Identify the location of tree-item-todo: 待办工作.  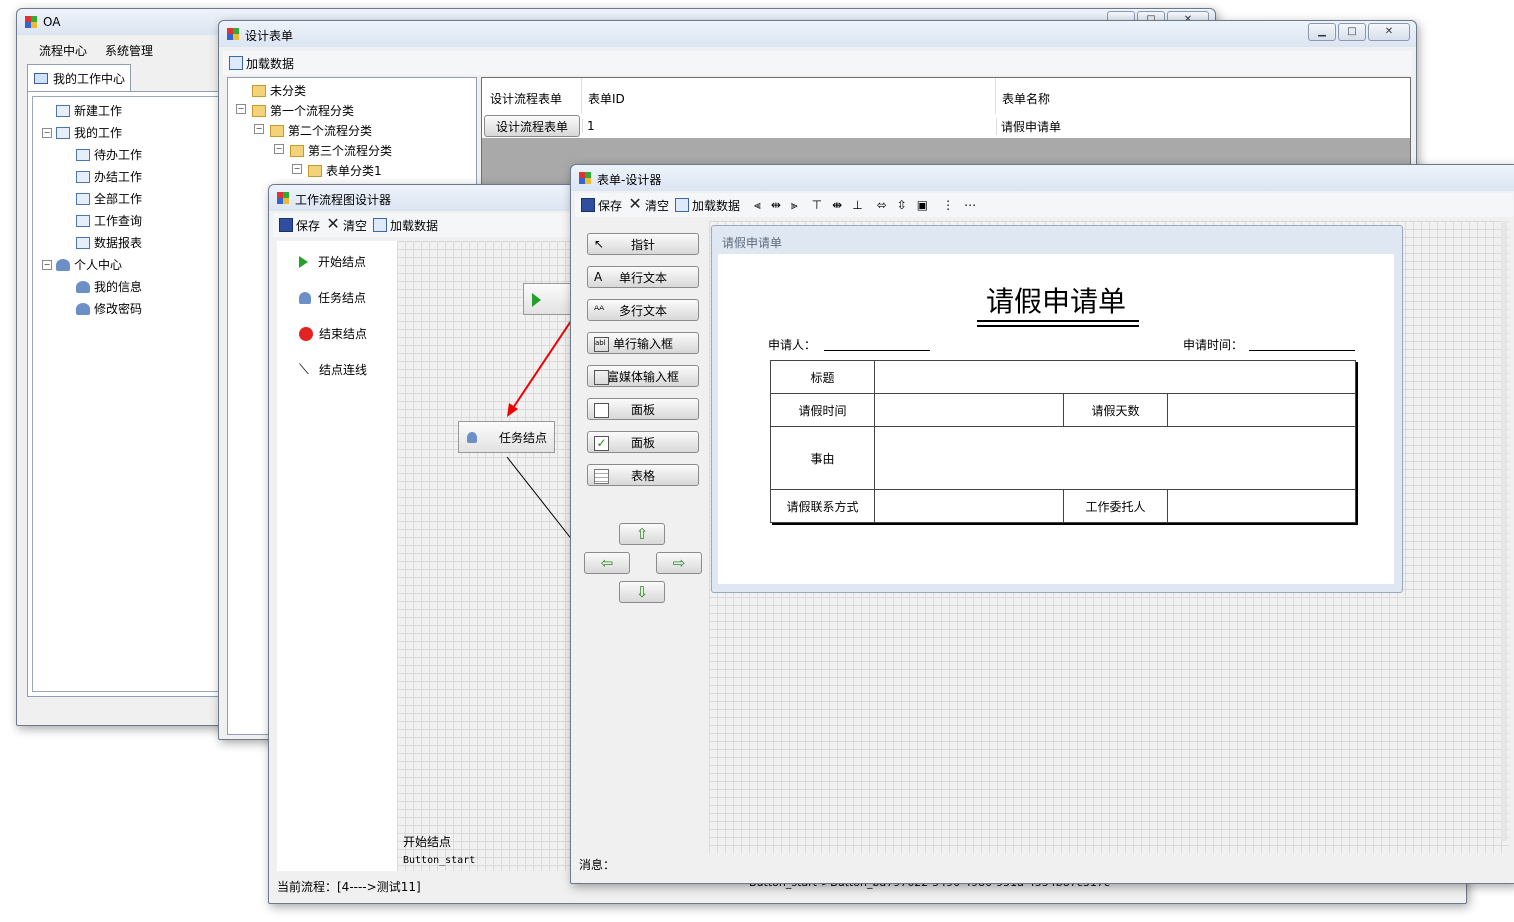
(109, 154).